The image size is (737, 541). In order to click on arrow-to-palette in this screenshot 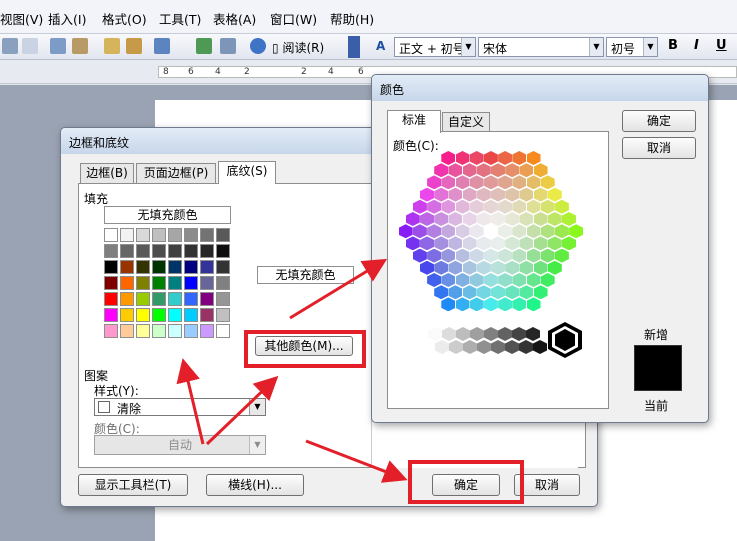, I will do `click(190, 401)`.